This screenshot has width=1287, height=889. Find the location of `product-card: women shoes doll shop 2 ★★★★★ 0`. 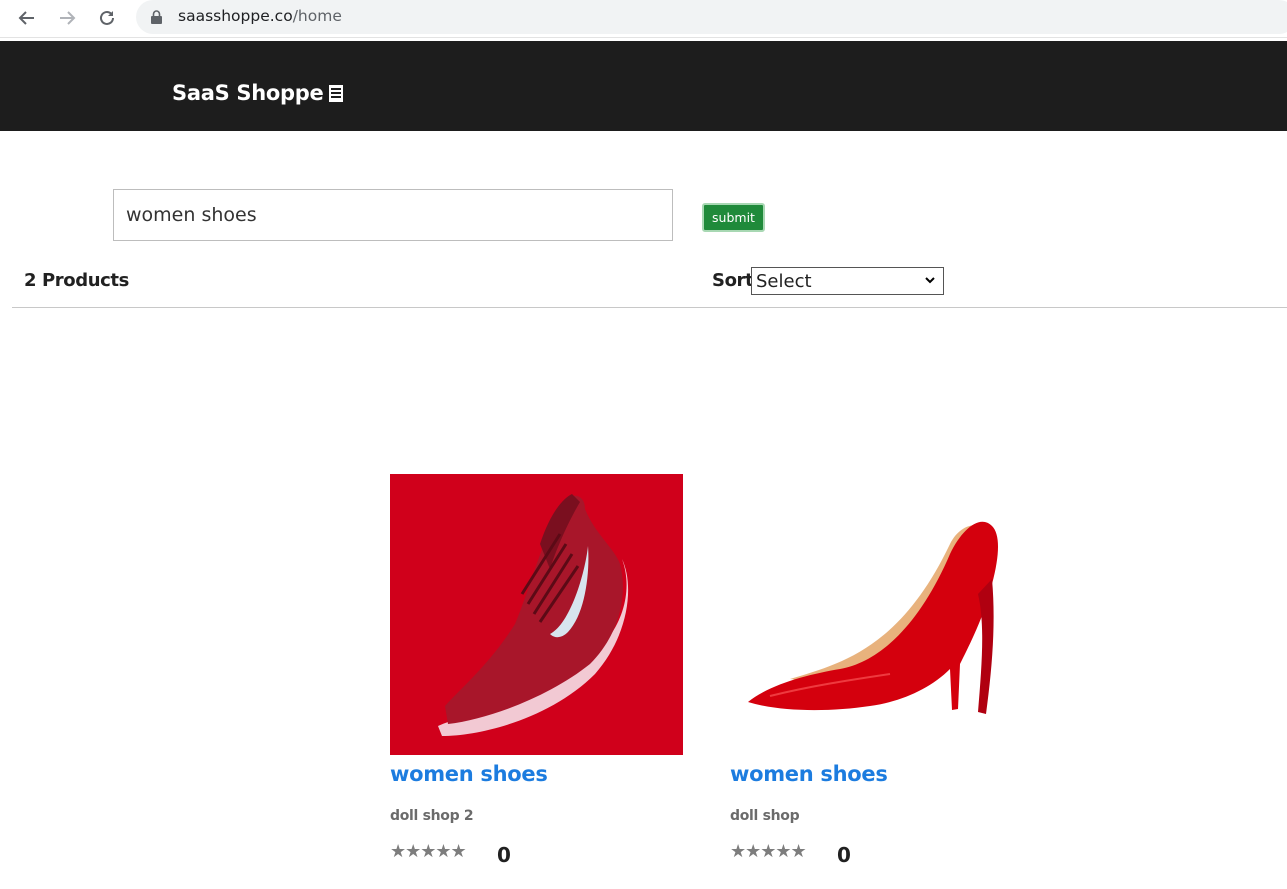

product-card: women shoes doll shop 2 ★★★★★ 0 is located at coordinates (536, 670).